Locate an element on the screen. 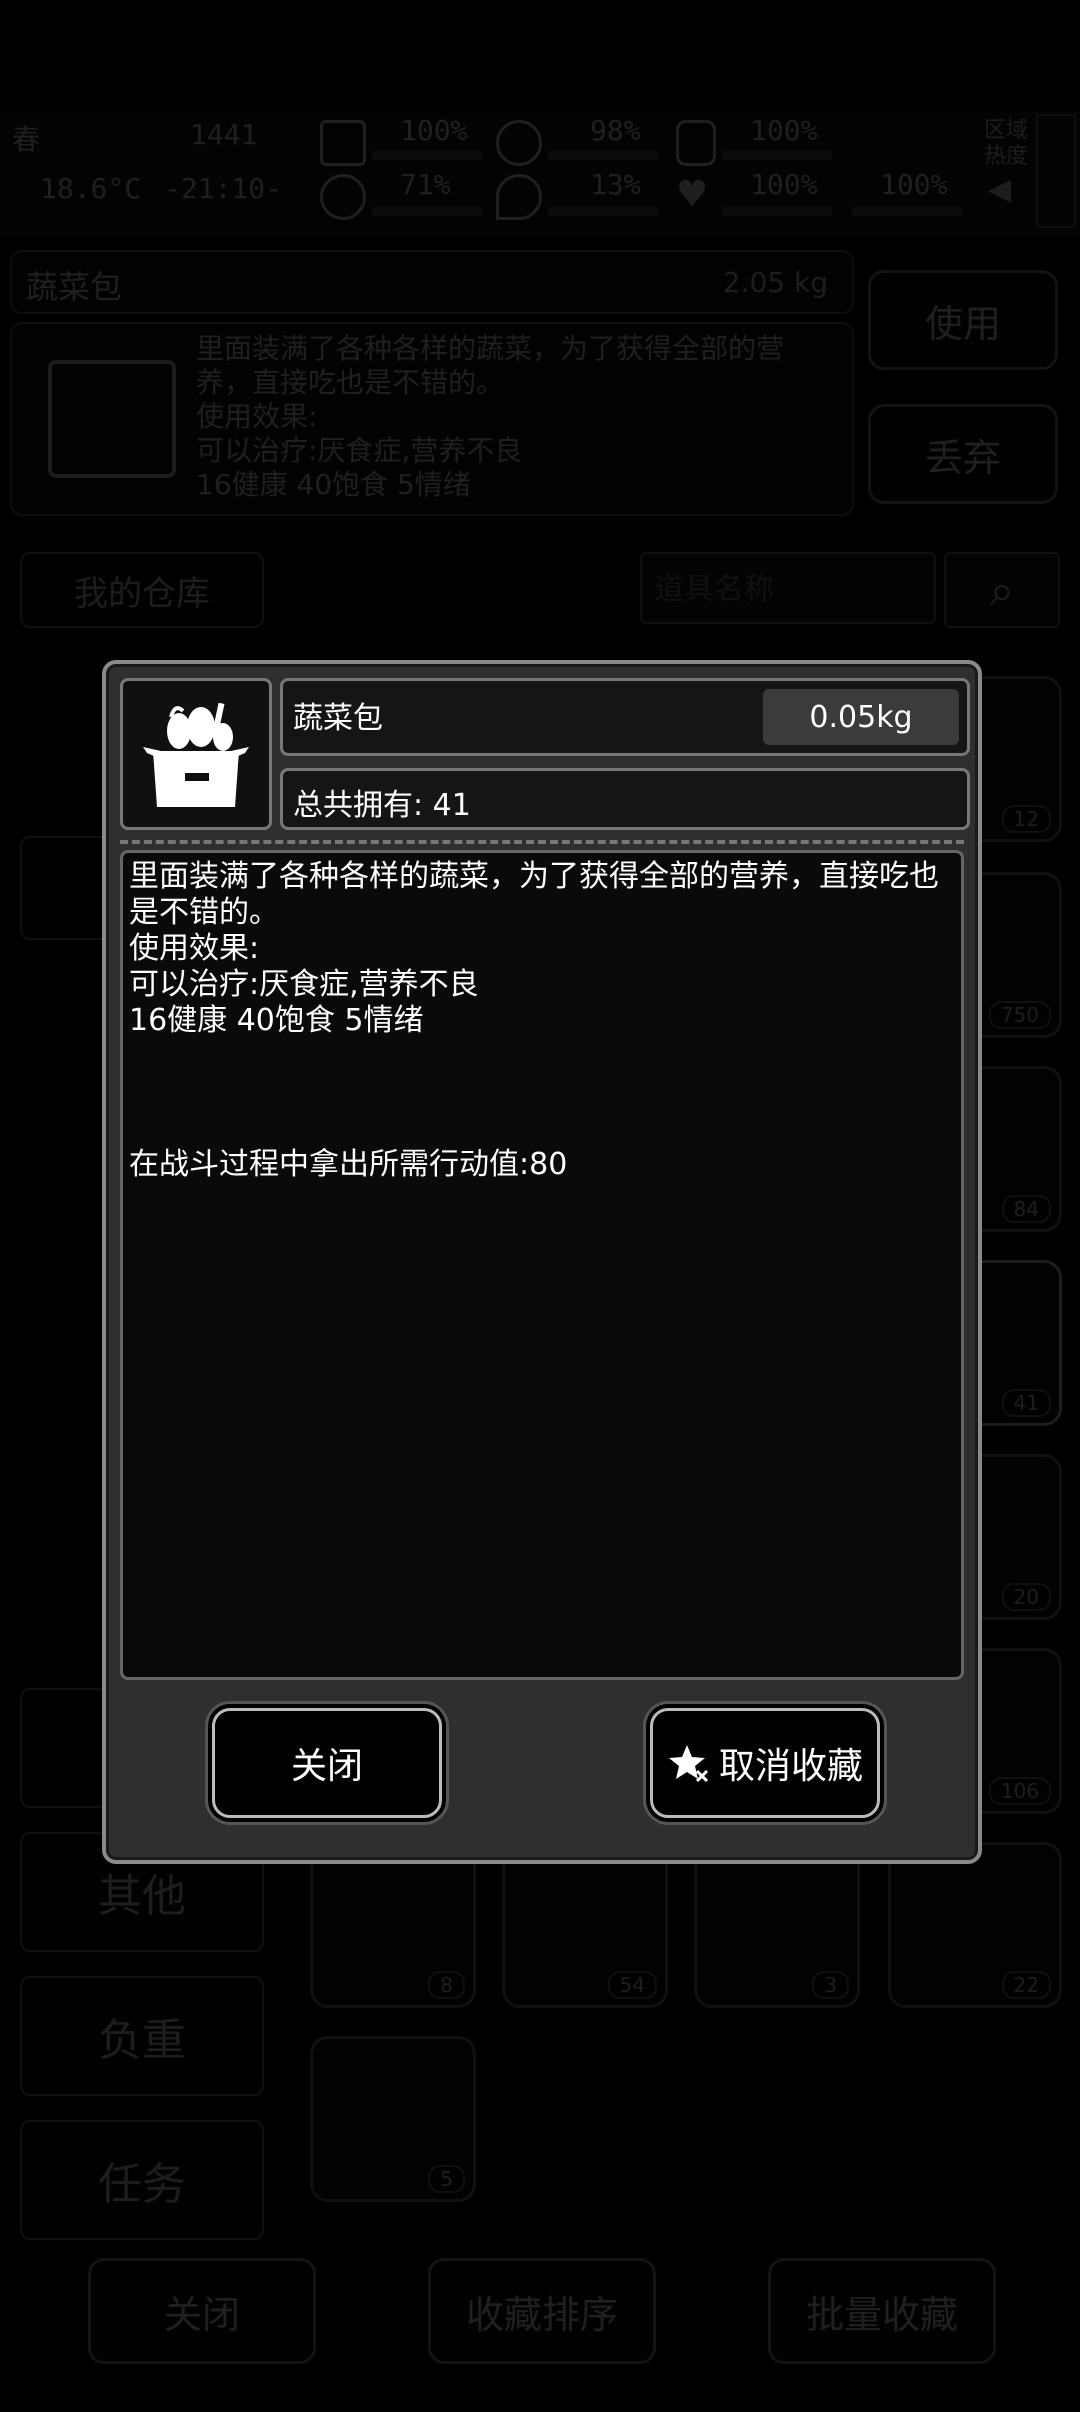 The width and height of the screenshot is (1080, 2412). unfavorite-button: 取消收藏 is located at coordinates (765, 1763).